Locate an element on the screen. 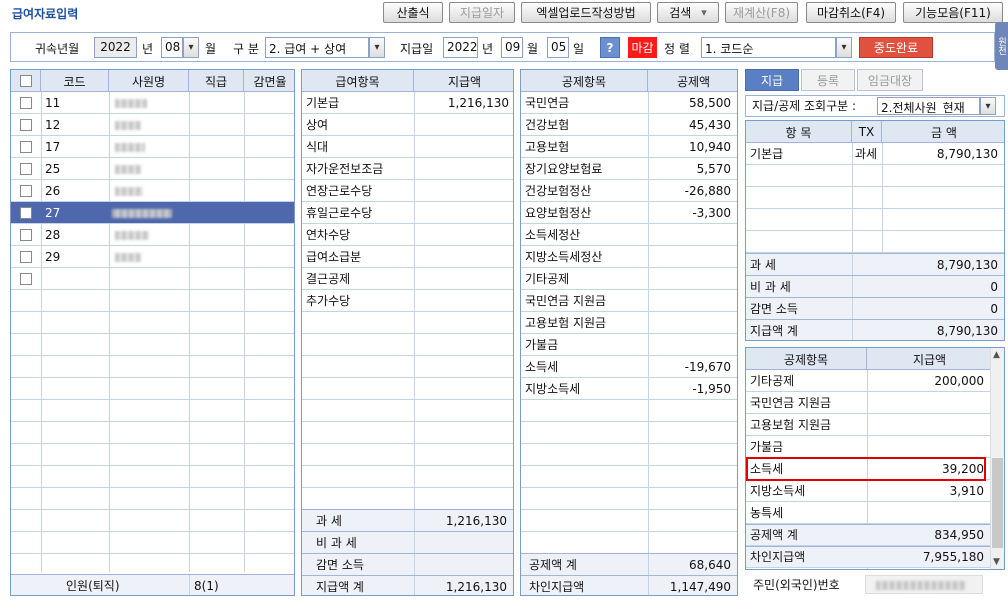 The image size is (1008, 600). tab-wage-ledger: 임금대장 is located at coordinates (890, 80).